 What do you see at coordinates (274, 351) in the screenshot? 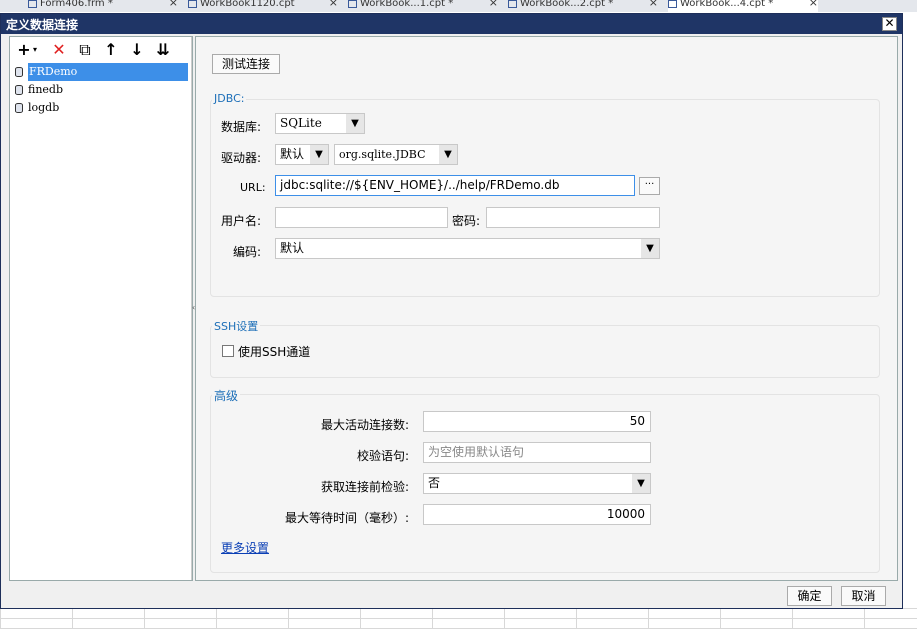
I see `use-ssh-label: 使用SSH通道` at bounding box center [274, 351].